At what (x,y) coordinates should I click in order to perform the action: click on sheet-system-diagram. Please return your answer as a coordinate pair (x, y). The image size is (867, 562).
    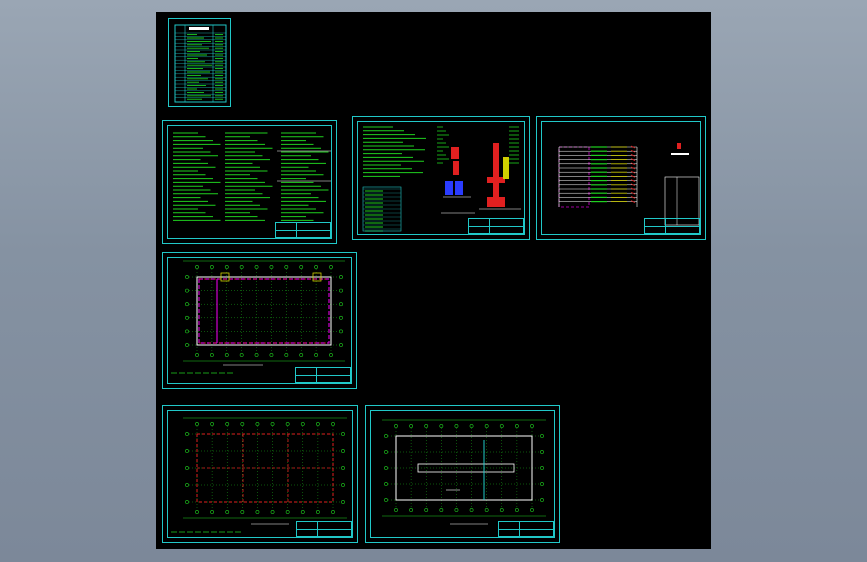
    Looking at the image, I should click on (621, 178).